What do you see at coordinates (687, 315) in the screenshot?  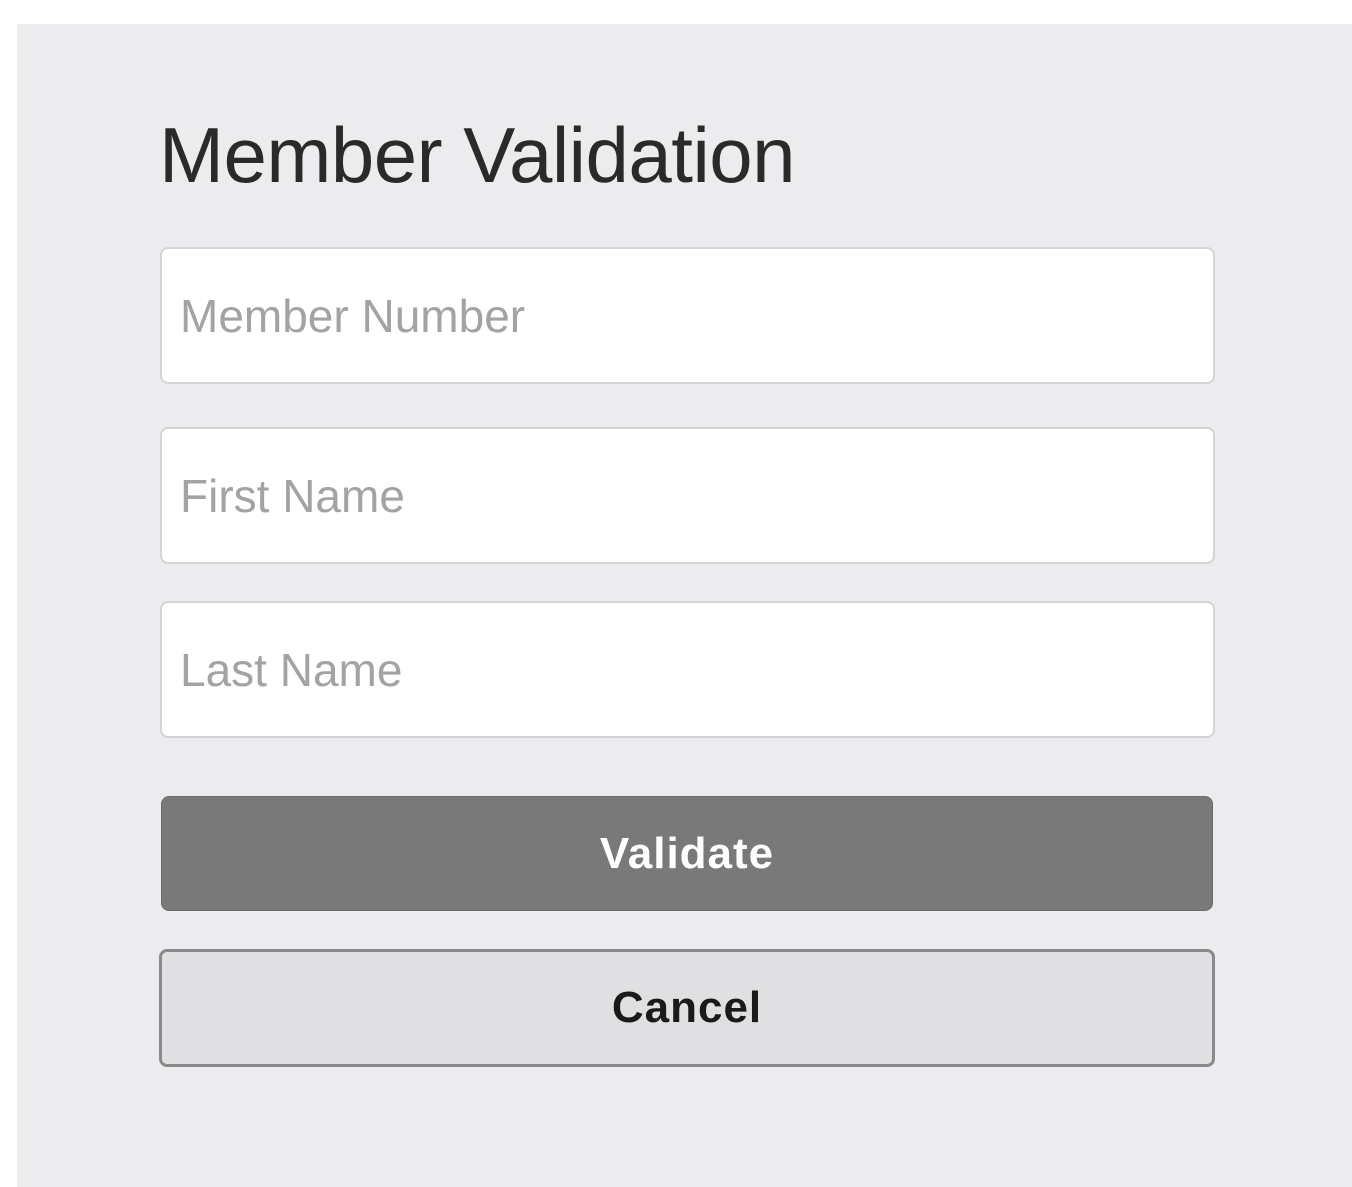 I see `member-number-input` at bounding box center [687, 315].